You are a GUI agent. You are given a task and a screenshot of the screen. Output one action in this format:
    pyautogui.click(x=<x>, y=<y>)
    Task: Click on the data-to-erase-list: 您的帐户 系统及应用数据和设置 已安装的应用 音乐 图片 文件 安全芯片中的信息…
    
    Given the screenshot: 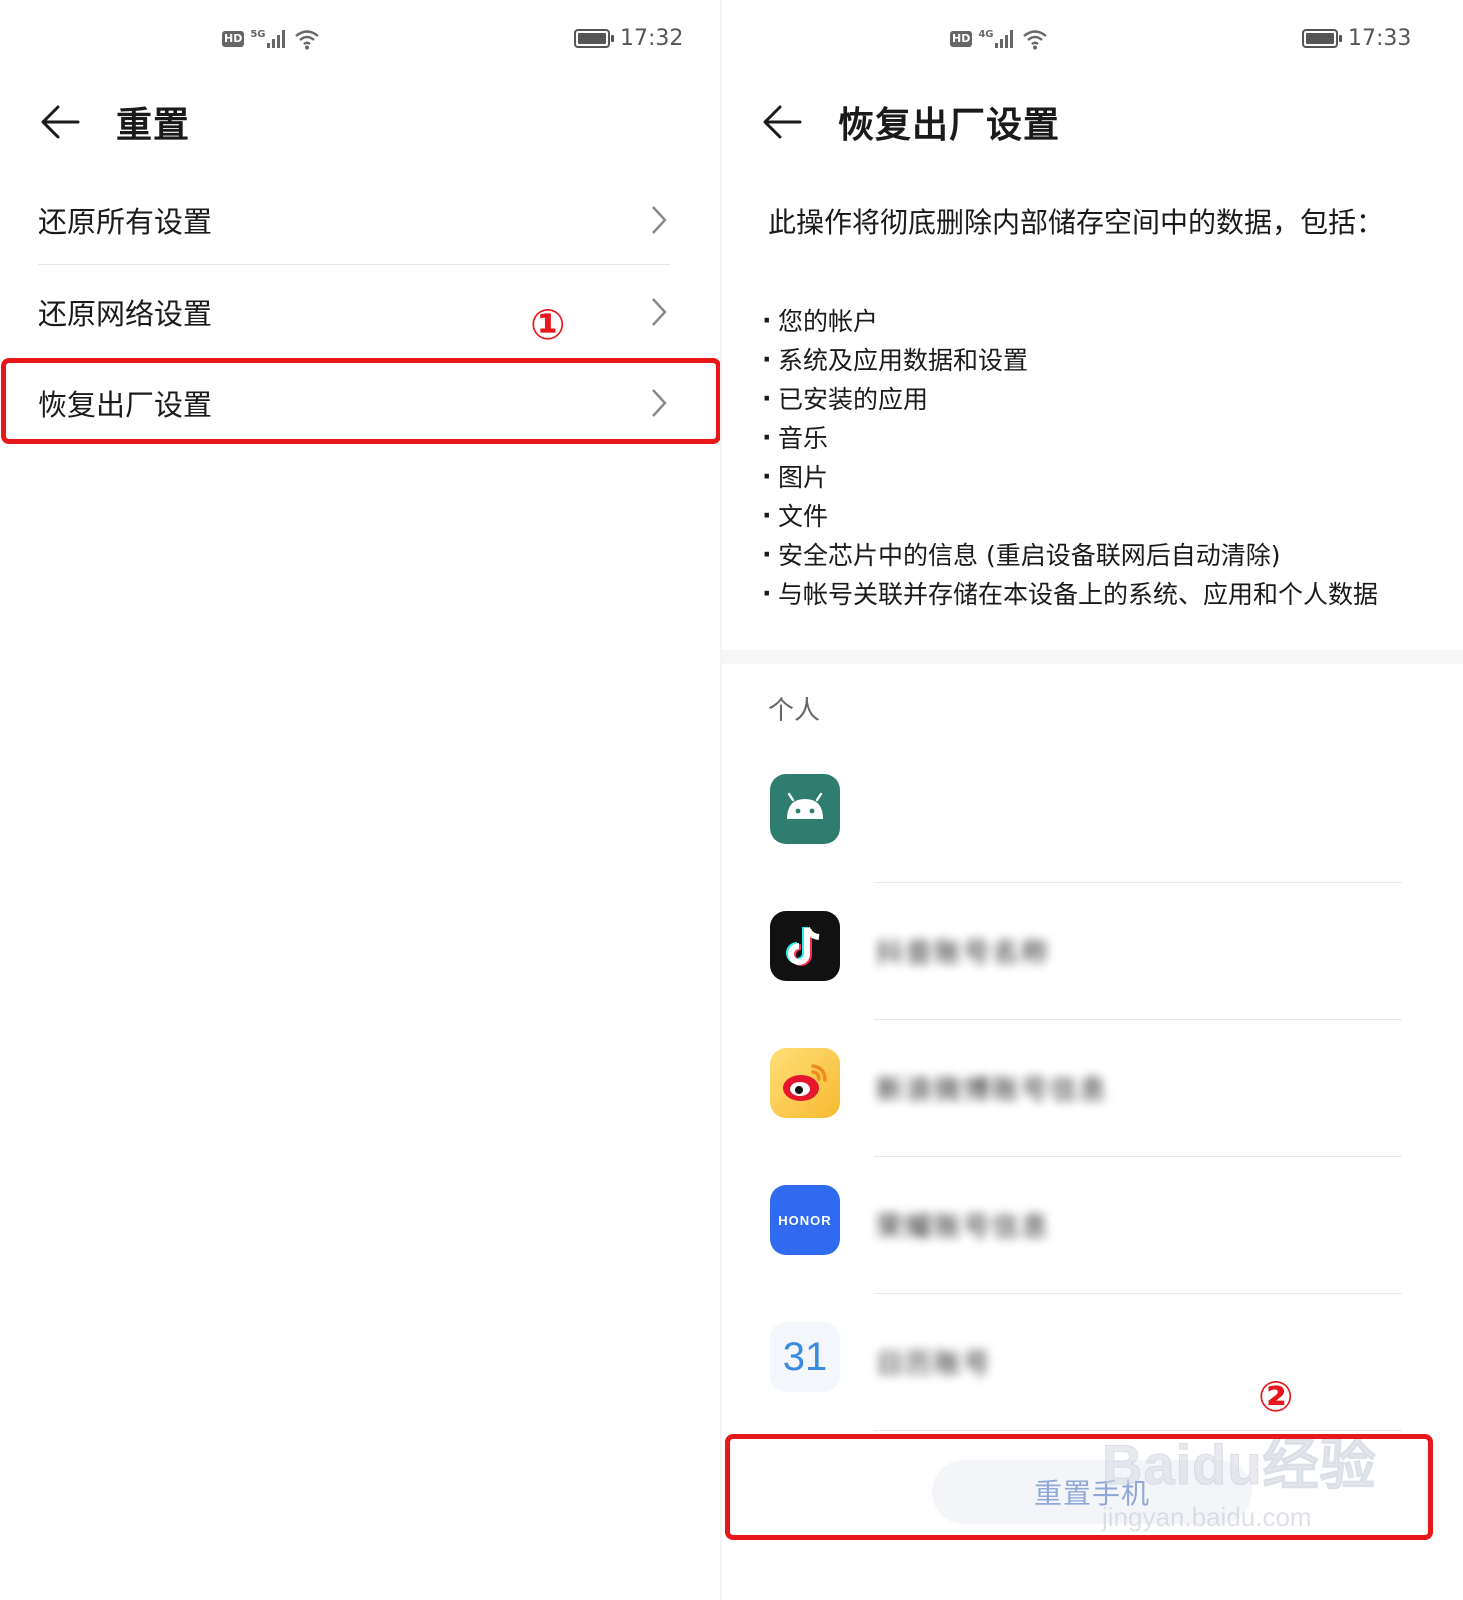 What is the action you would take?
    pyautogui.click(x=1102, y=457)
    